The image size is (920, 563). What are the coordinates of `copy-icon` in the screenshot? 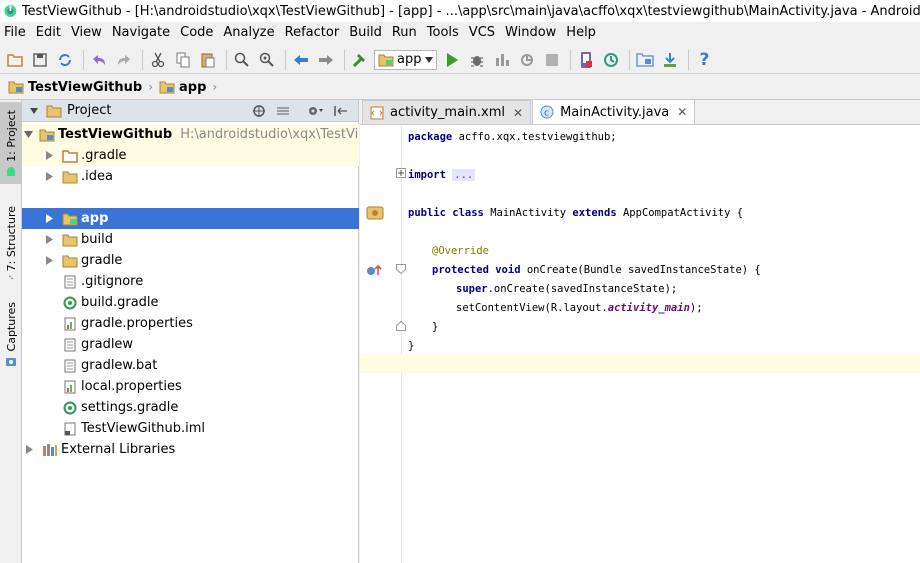 It's located at (183, 60).